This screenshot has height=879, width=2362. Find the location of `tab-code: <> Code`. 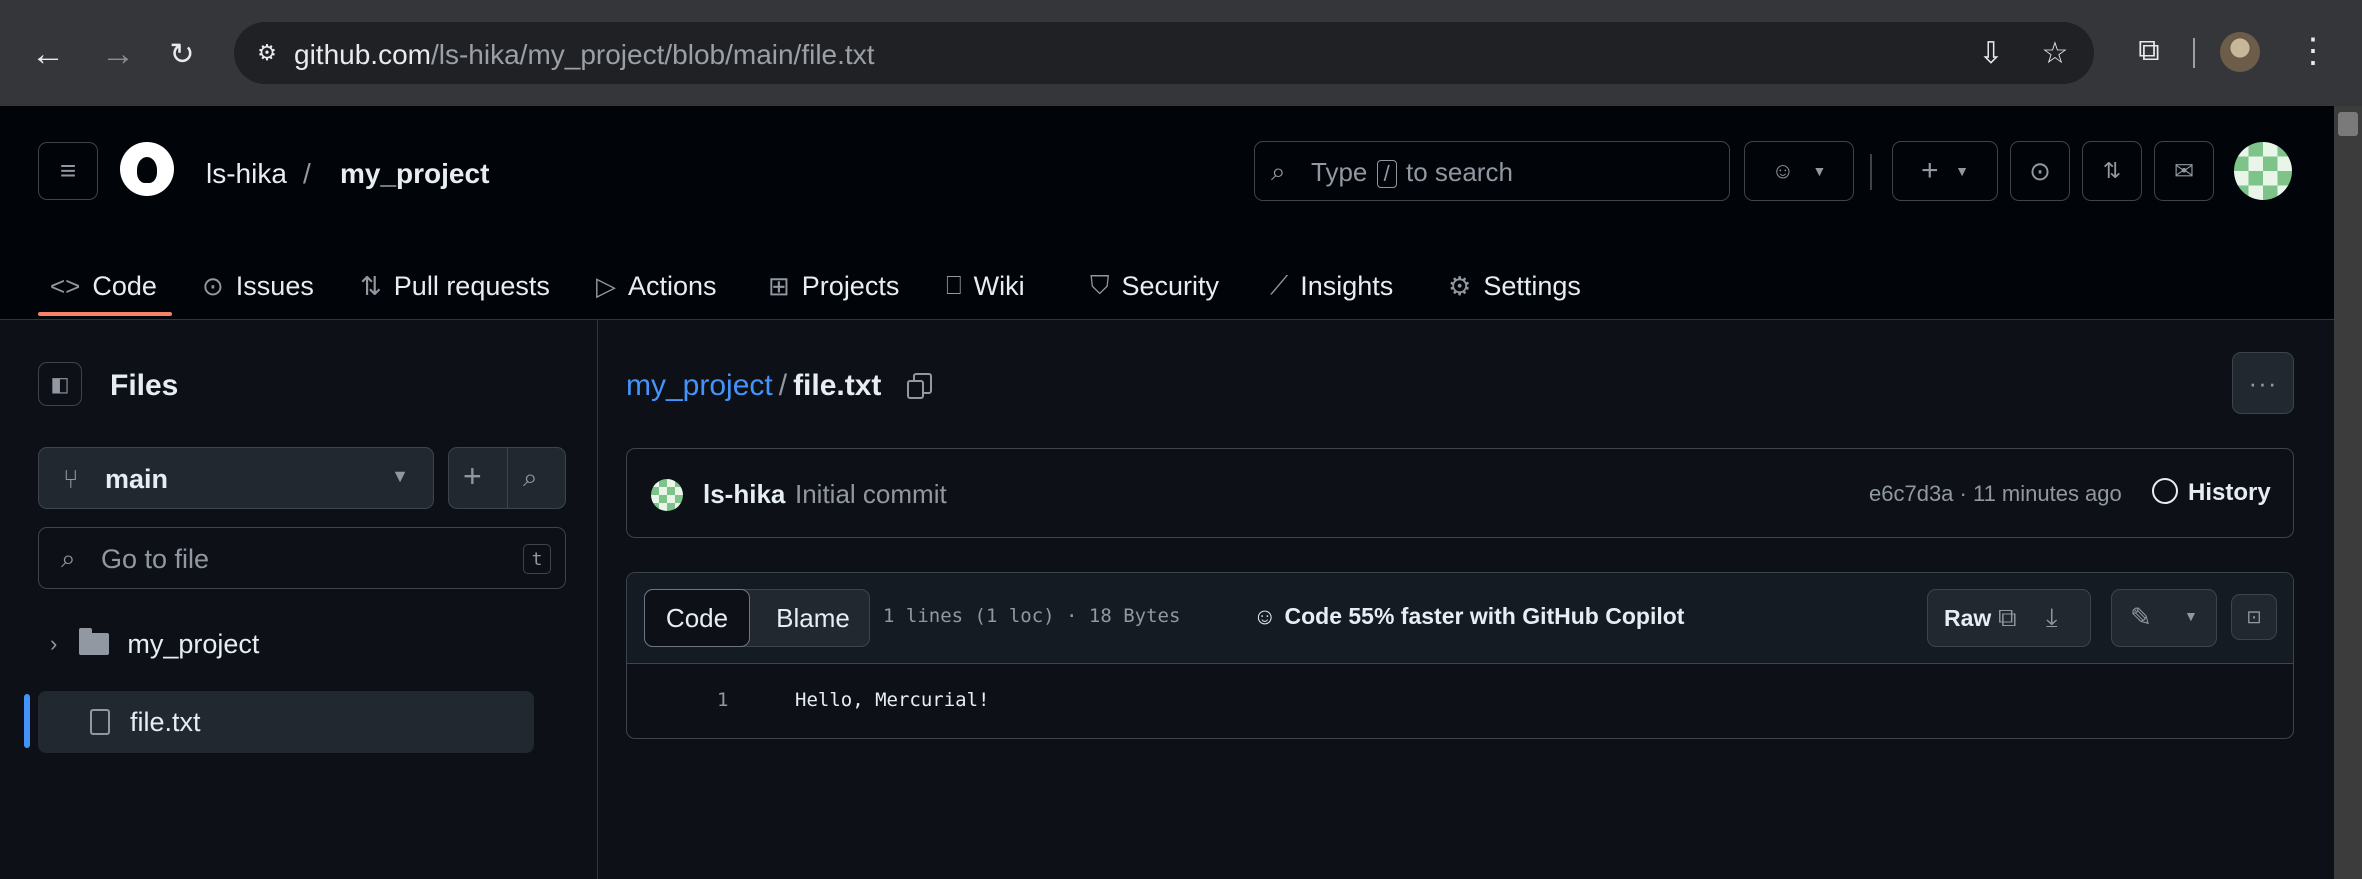

tab-code: <> Code is located at coordinates (103, 286).